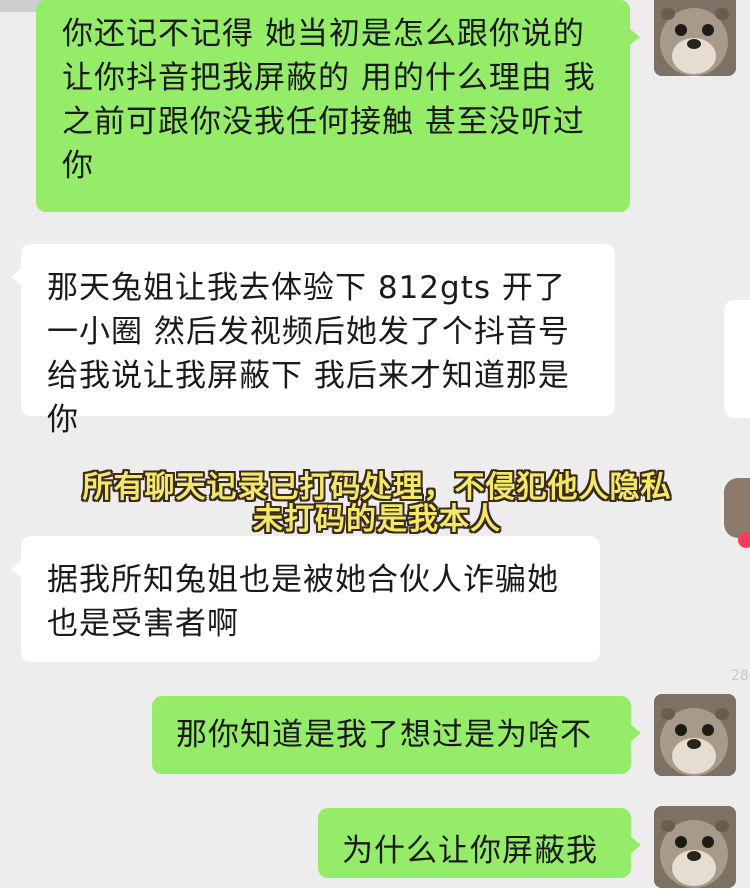 The height and width of the screenshot is (888, 750). Describe the element at coordinates (470, 851) in the screenshot. I see `message-text: 为什么让你屏蔽我` at that location.